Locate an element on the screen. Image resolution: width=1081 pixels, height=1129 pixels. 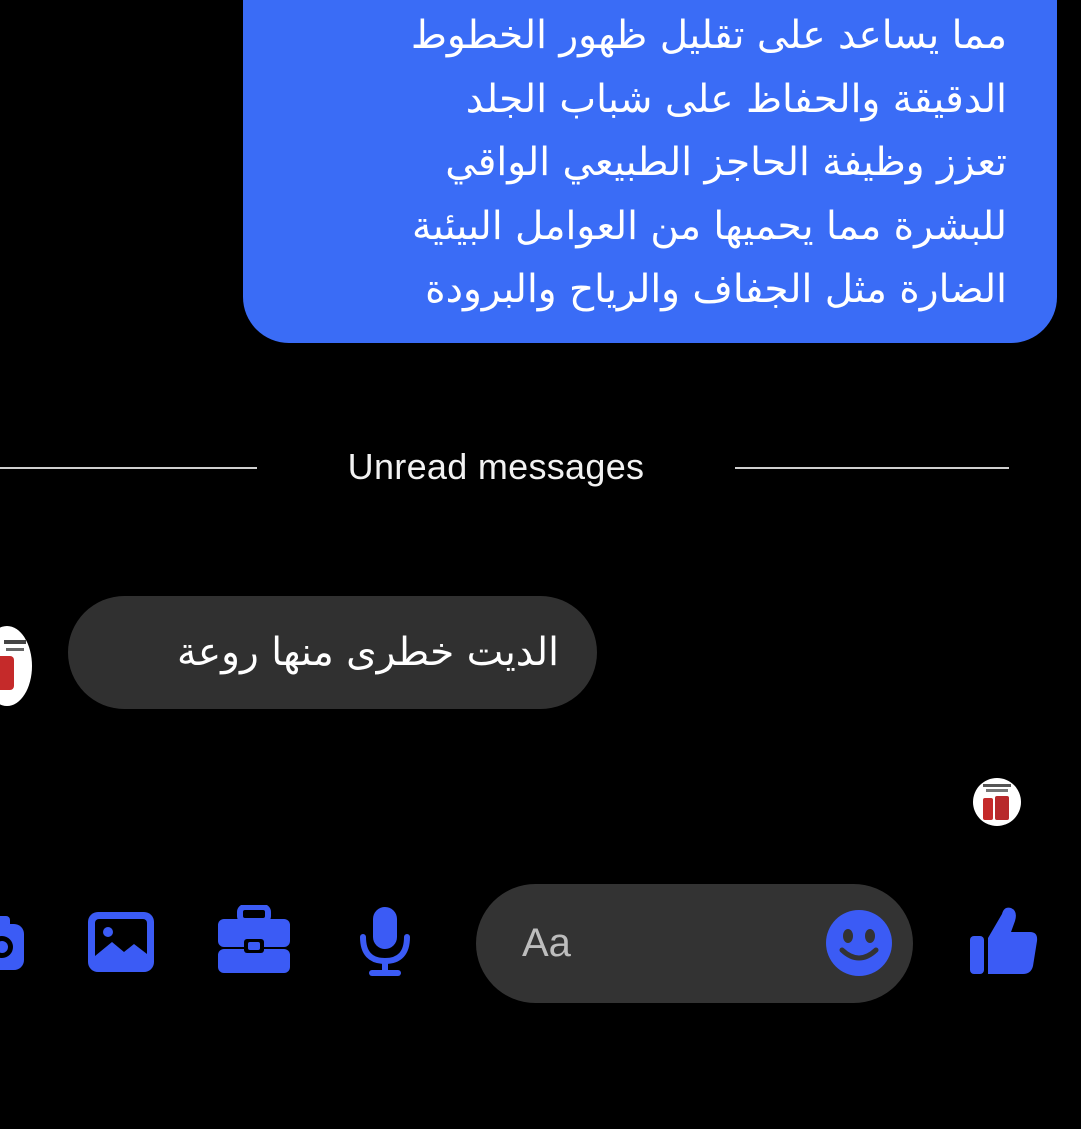
camera-icon is located at coordinates (14, 943).